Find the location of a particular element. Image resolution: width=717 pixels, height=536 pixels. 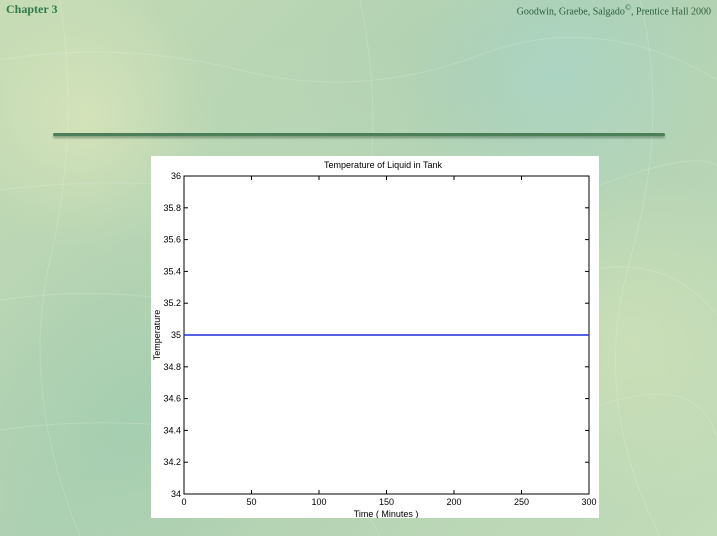

credit-publisher: , Prentice Hall 2000 is located at coordinates (671, 12).